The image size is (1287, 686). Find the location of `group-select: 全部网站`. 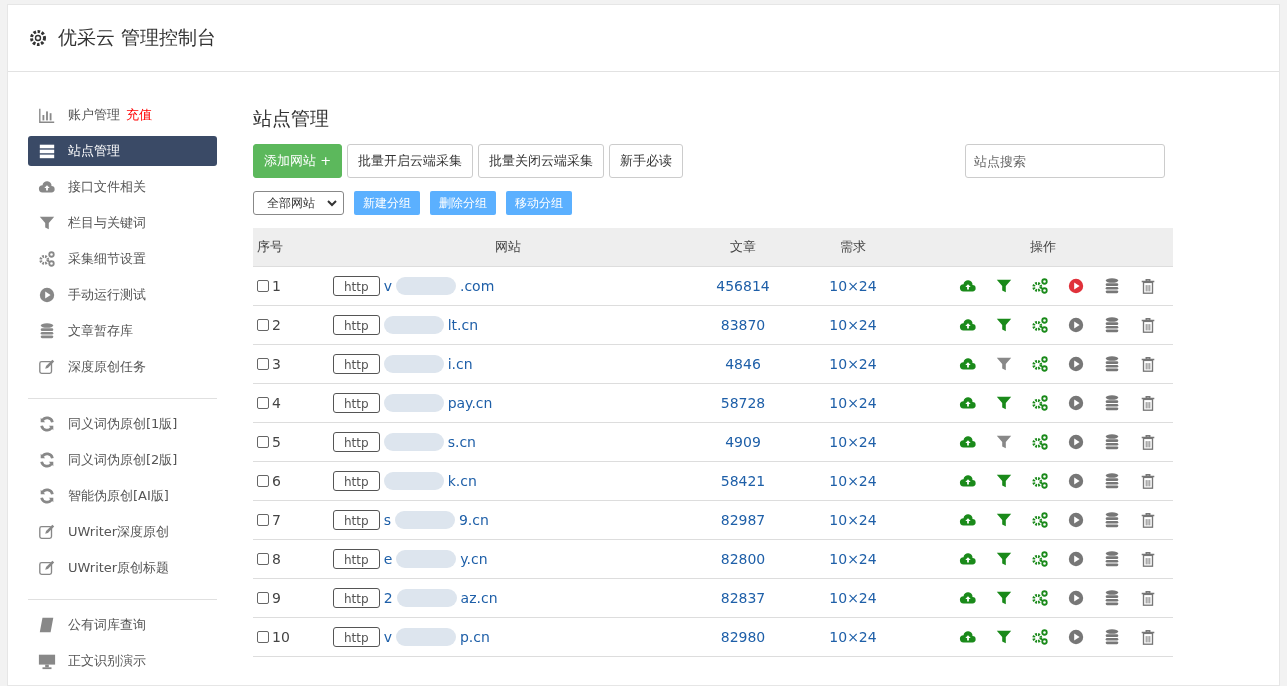

group-select: 全部网站 is located at coordinates (298, 203).